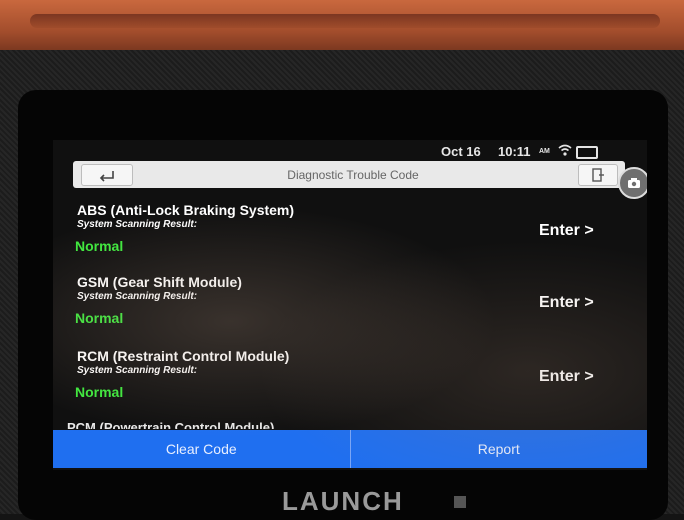  What do you see at coordinates (587, 152) in the screenshot?
I see `battery-icon` at bounding box center [587, 152].